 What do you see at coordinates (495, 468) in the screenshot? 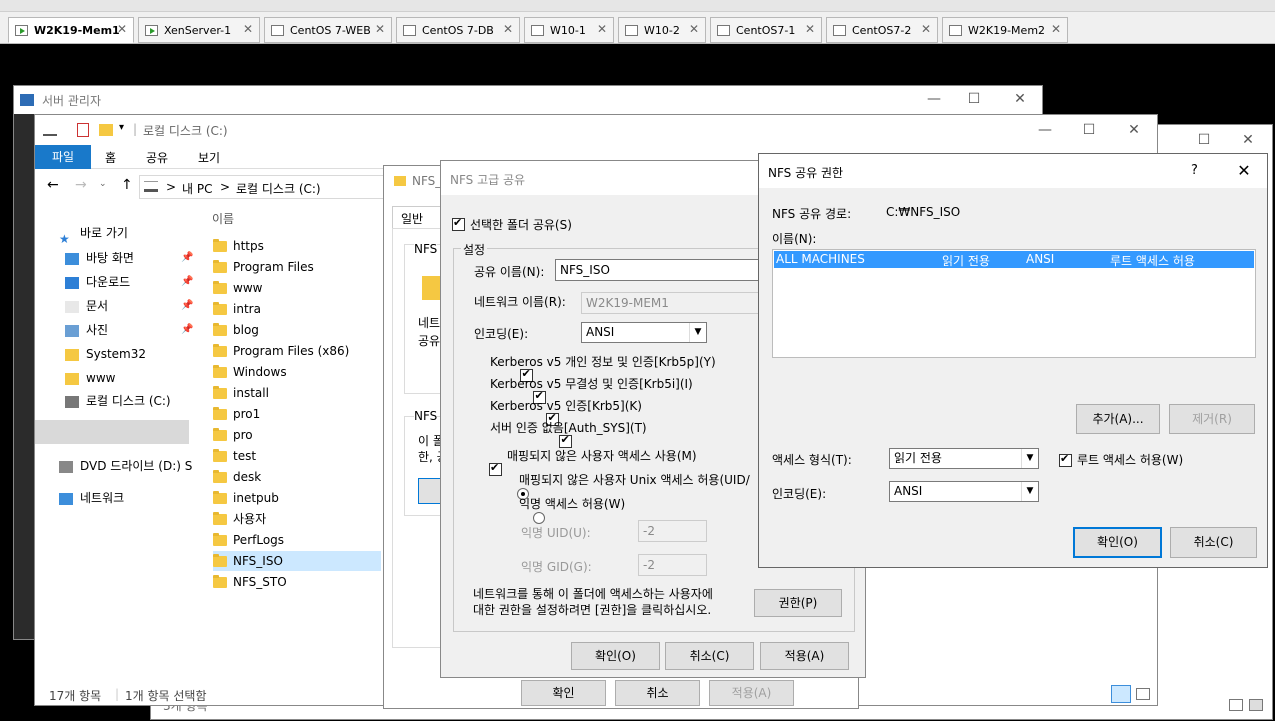
I see `unmapped-access-checkbox` at bounding box center [495, 468].